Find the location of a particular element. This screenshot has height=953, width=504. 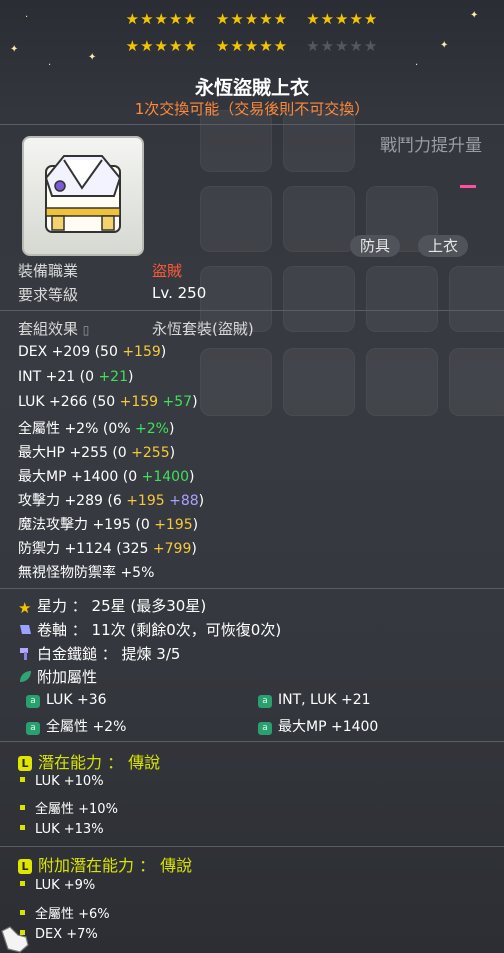

star-force-line: ★ 星力 ： 25星 (最多30星) is located at coordinates (112, 607).